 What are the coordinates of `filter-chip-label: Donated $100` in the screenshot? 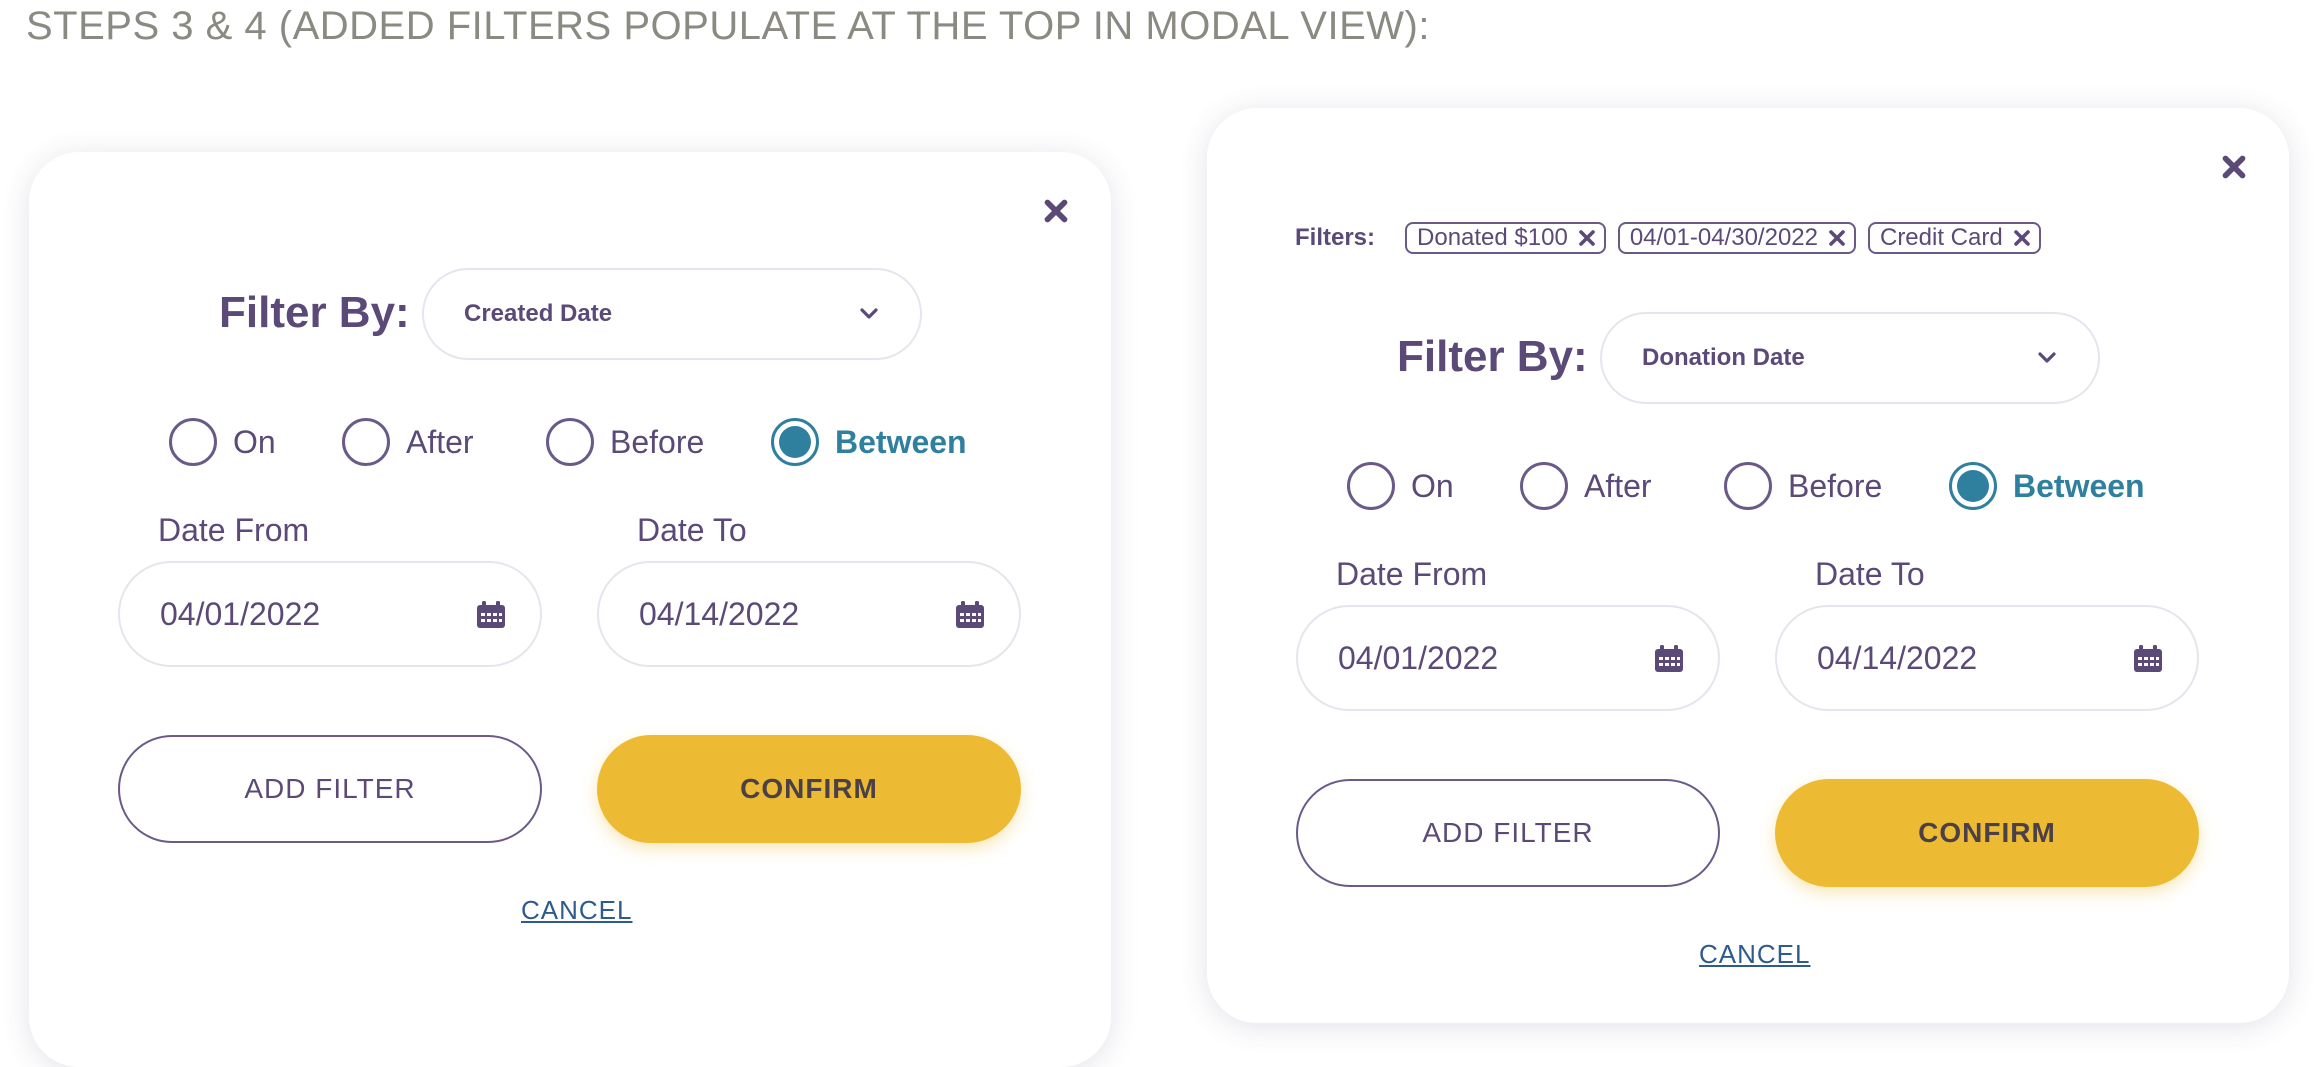 It's located at (1492, 237).